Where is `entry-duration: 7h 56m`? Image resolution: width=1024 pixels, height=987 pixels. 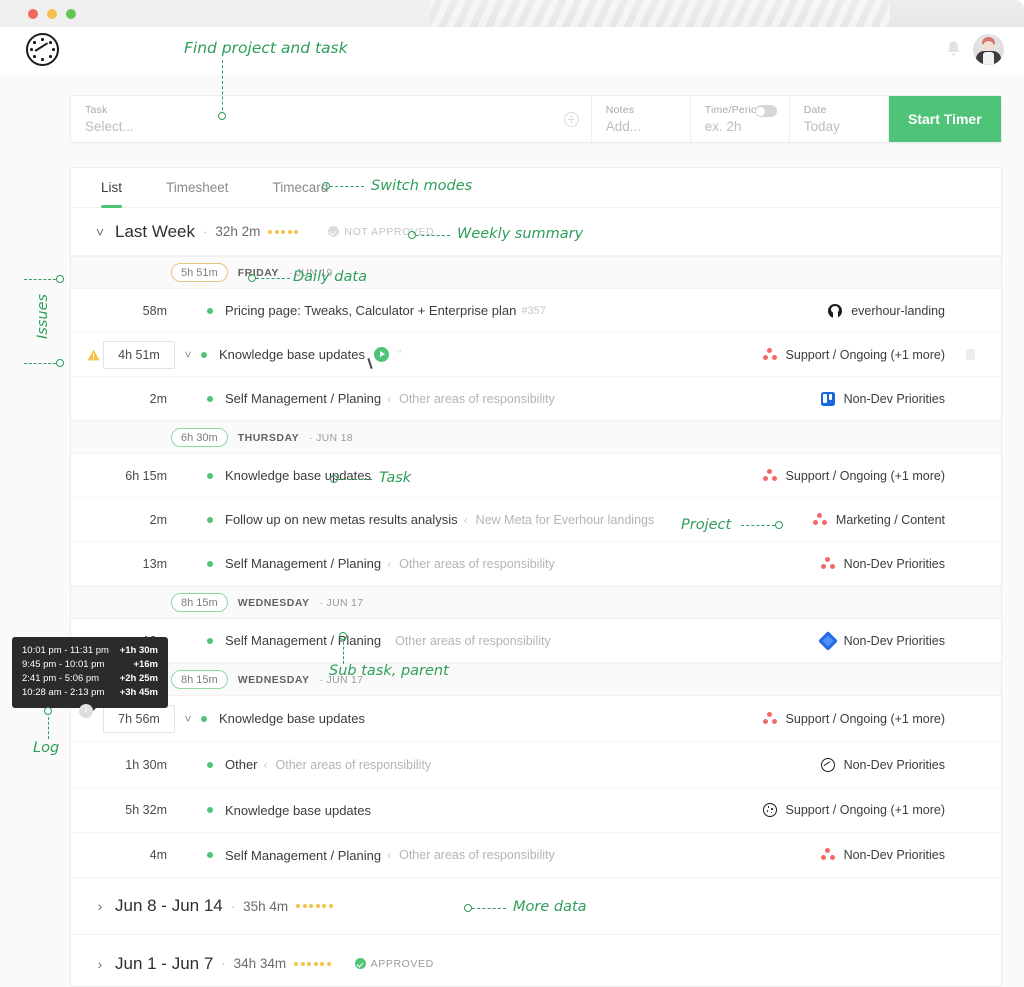 entry-duration: 7h 56m is located at coordinates (139, 718).